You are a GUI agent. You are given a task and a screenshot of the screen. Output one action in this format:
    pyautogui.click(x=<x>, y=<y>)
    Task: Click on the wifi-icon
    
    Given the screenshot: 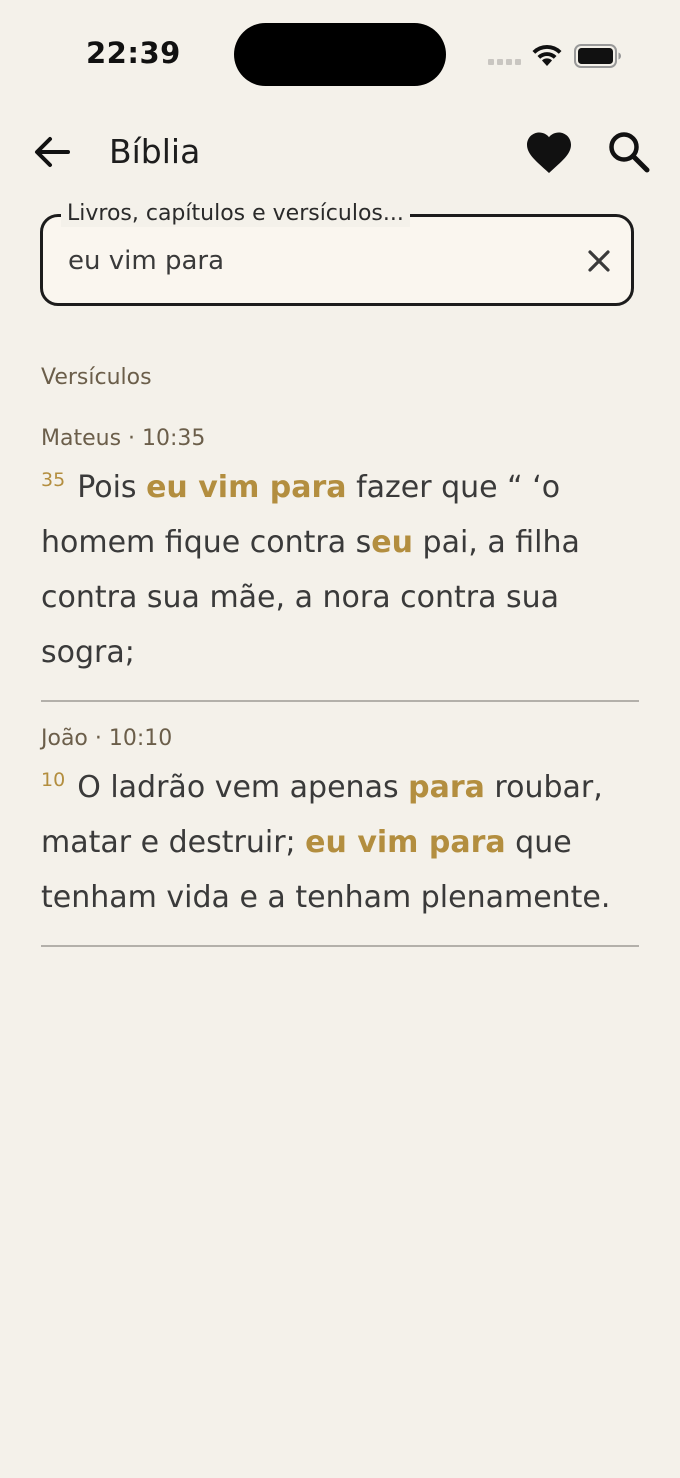 What is the action you would take?
    pyautogui.click(x=547, y=55)
    